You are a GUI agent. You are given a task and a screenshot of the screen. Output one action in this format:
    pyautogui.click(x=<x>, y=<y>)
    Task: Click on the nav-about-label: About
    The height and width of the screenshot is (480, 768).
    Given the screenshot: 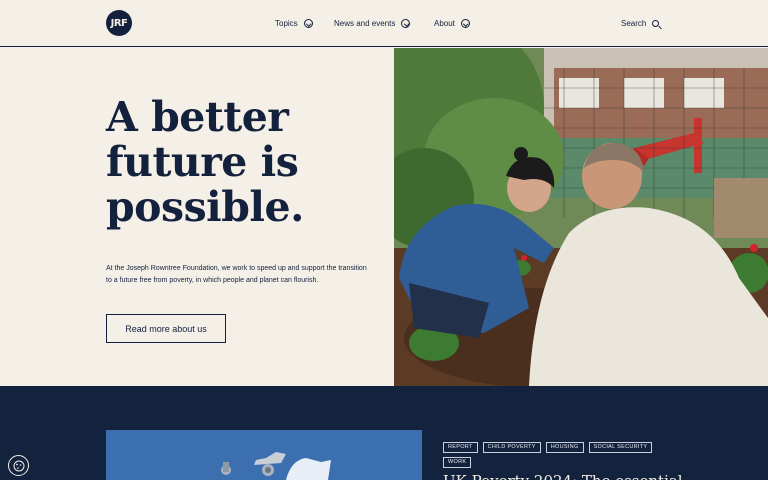 What is the action you would take?
    pyautogui.click(x=444, y=23)
    